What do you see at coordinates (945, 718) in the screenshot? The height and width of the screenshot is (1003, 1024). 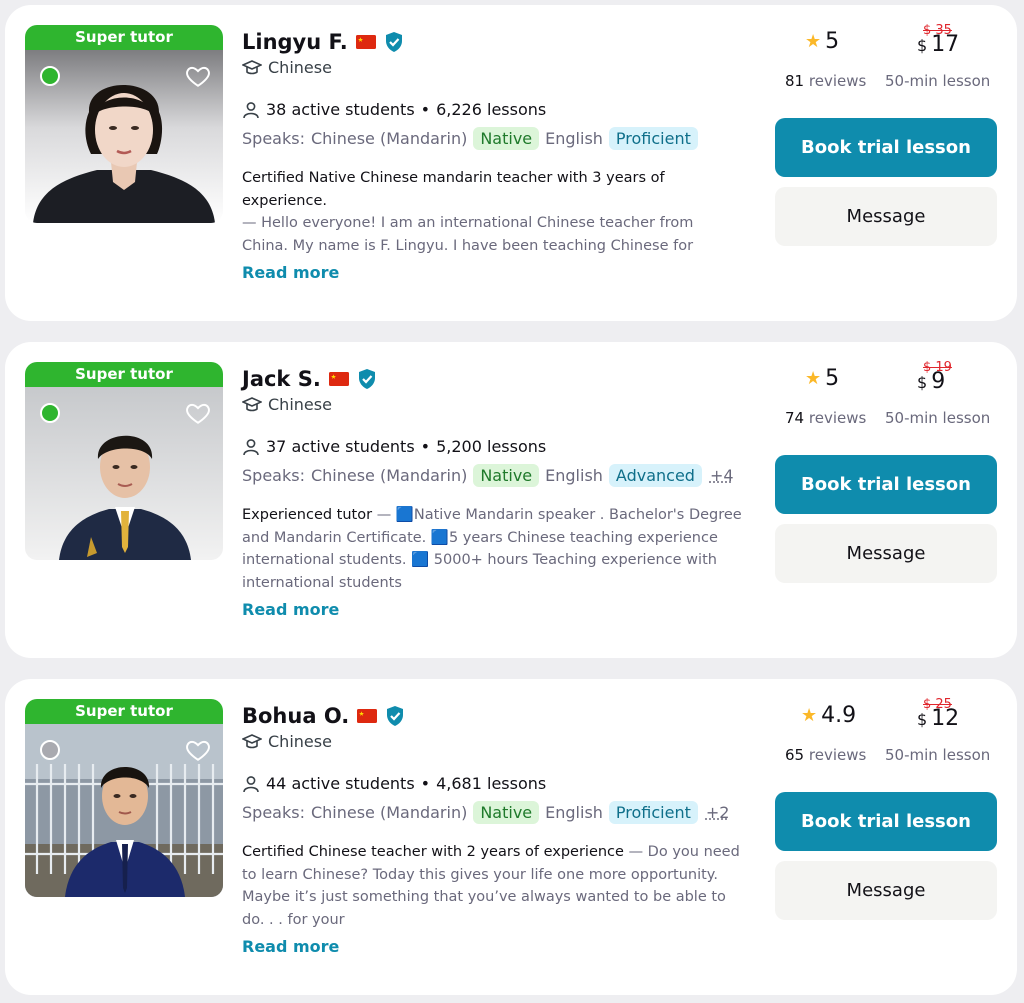 I see `price-value: 12` at bounding box center [945, 718].